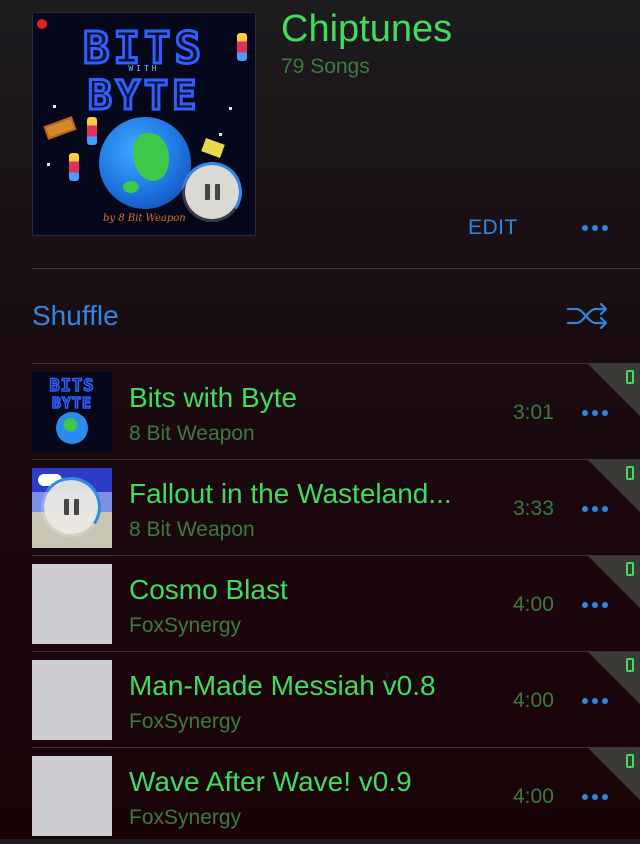 The width and height of the screenshot is (640, 844). Describe the element at coordinates (270, 781) in the screenshot. I see `track-title: Wave After Wave! v0.9` at that location.